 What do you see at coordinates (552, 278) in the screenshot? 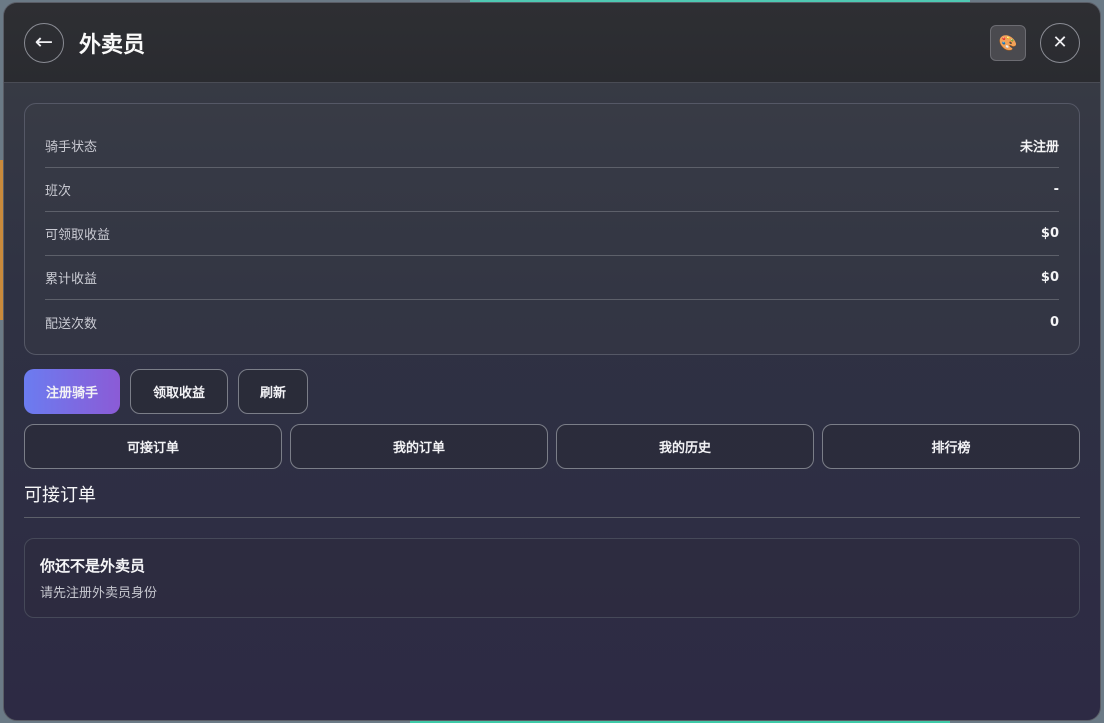
I see `info-row-total-earnings: 累计收益 $0` at bounding box center [552, 278].